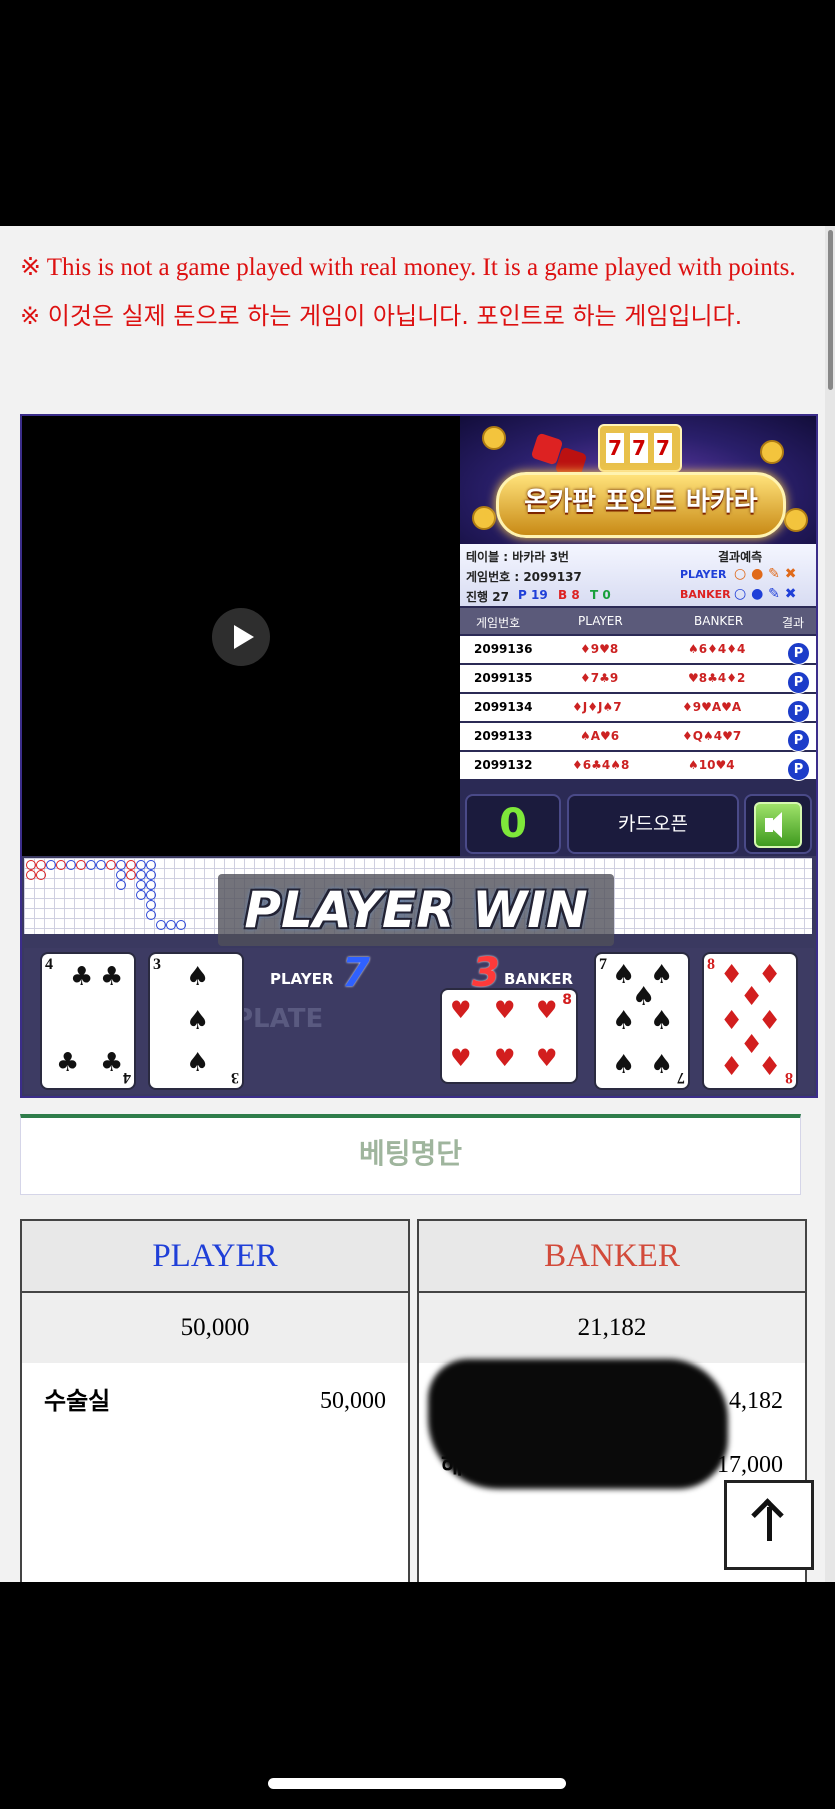 This screenshot has height=1809, width=835. What do you see at coordinates (517, 557) in the screenshot?
I see `table-name: 테이블 : 바카라 3번` at bounding box center [517, 557].